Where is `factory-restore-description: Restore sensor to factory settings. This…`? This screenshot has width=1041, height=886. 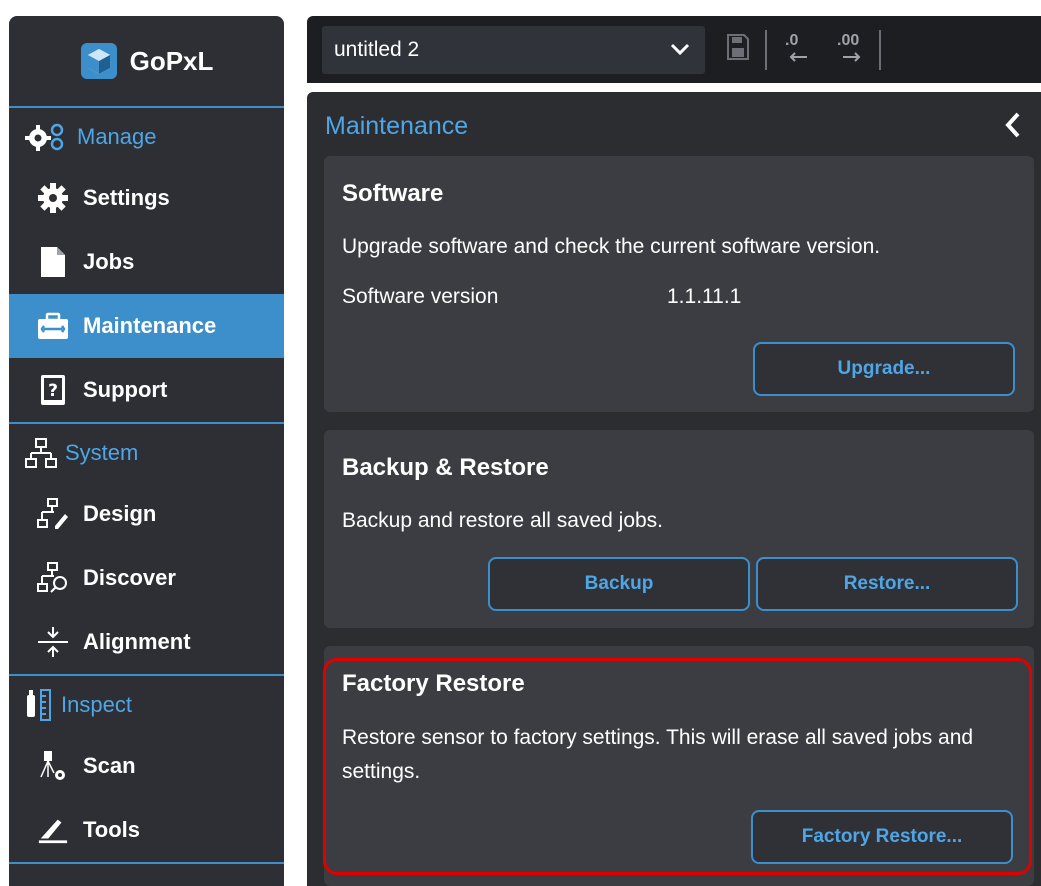
factory-restore-description: Restore sensor to factory settings. This… is located at coordinates (658, 754).